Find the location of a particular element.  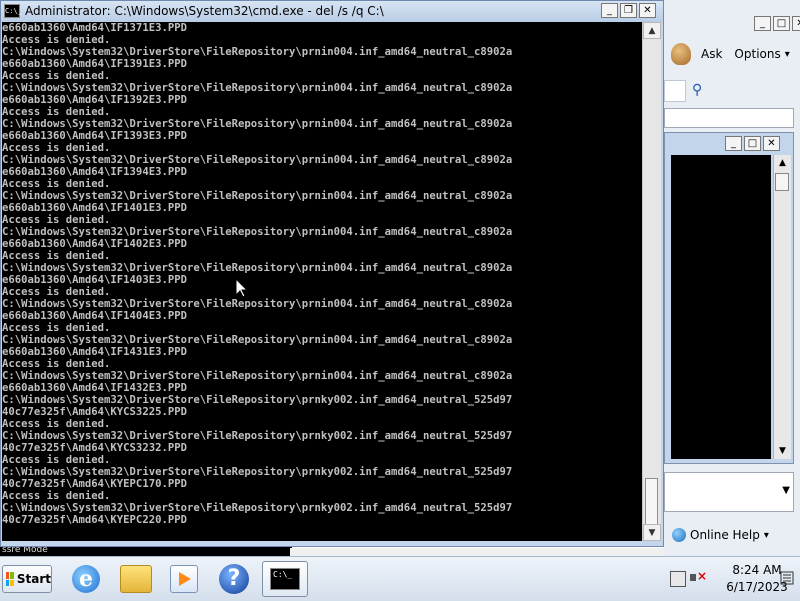

console-line: e660ab1360\Amd64\IF1391E3.PPD is located at coordinates (94, 64).